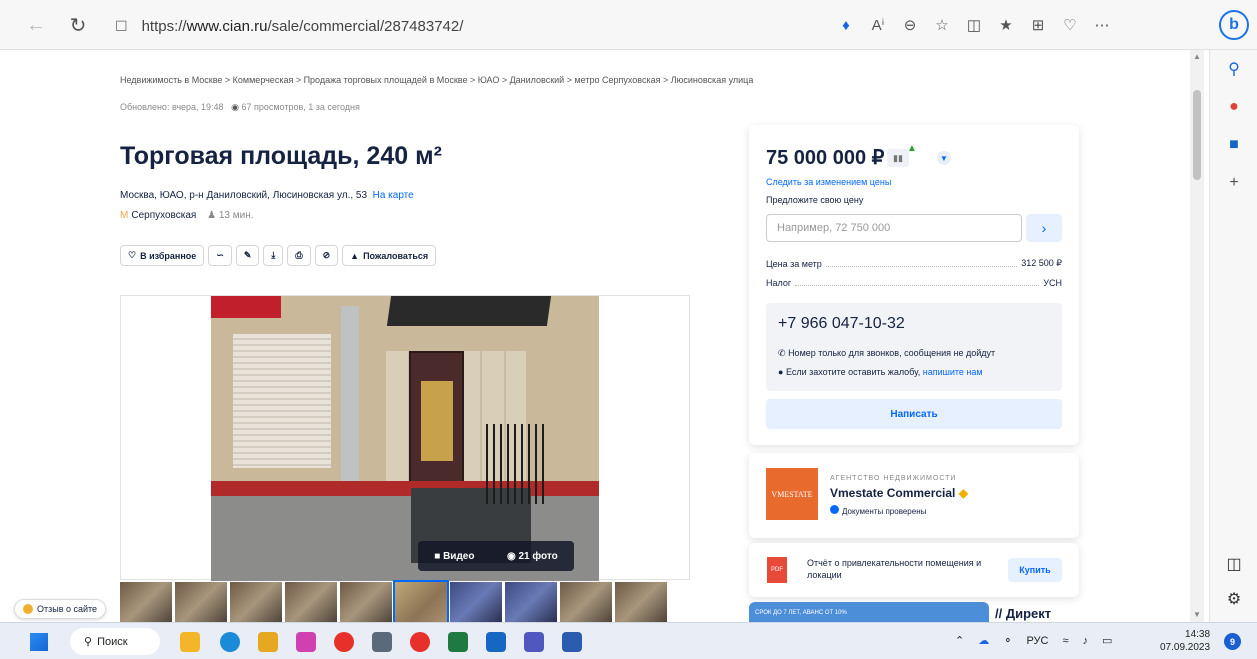 Image resolution: width=1257 pixels, height=659 pixels. Describe the element at coordinates (1065, 641) in the screenshot. I see `wifi-icon: ≈` at that location.